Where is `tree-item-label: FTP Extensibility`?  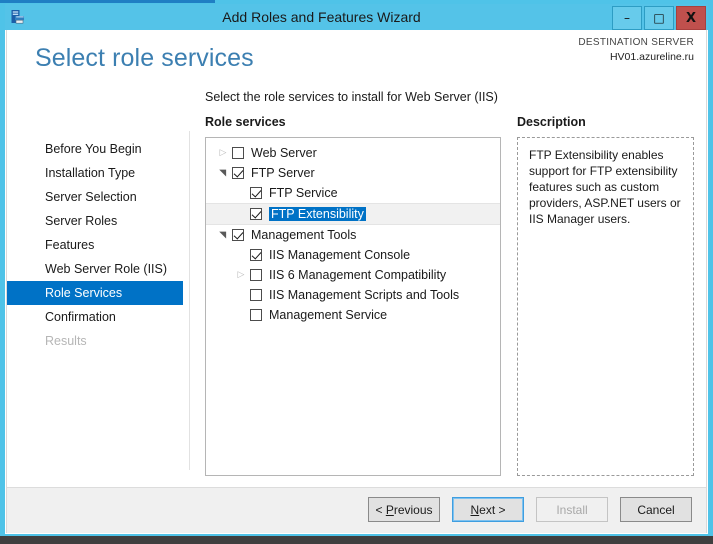 tree-item-label: FTP Extensibility is located at coordinates (317, 214).